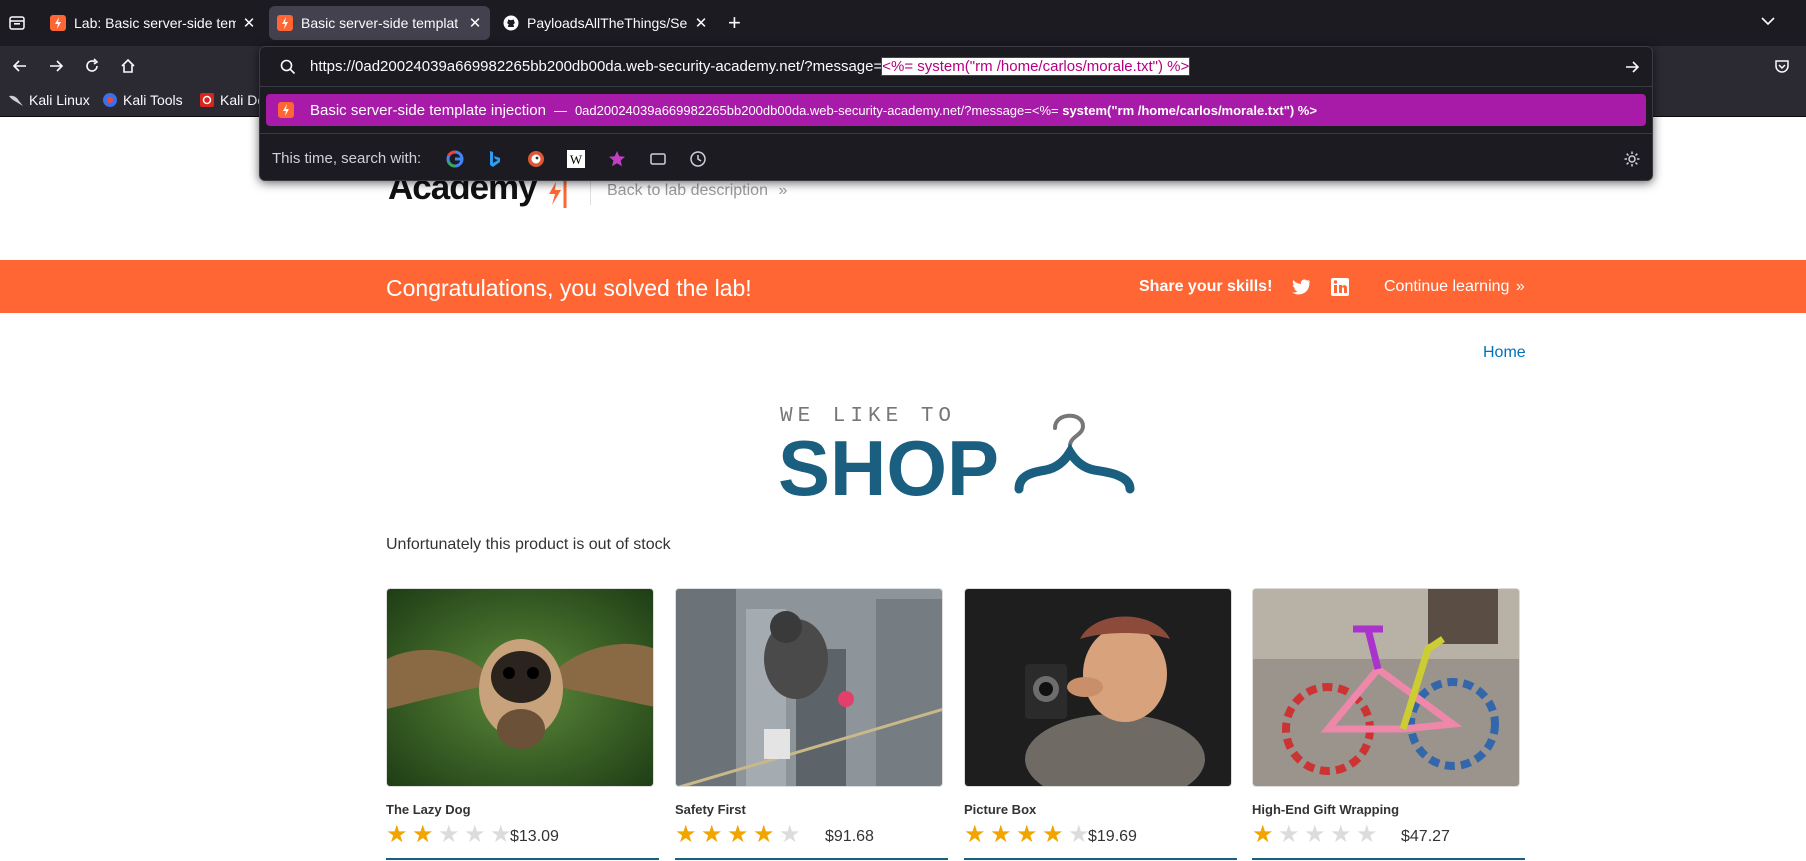  I want to click on kali-dragon-icon, so click(16, 100).